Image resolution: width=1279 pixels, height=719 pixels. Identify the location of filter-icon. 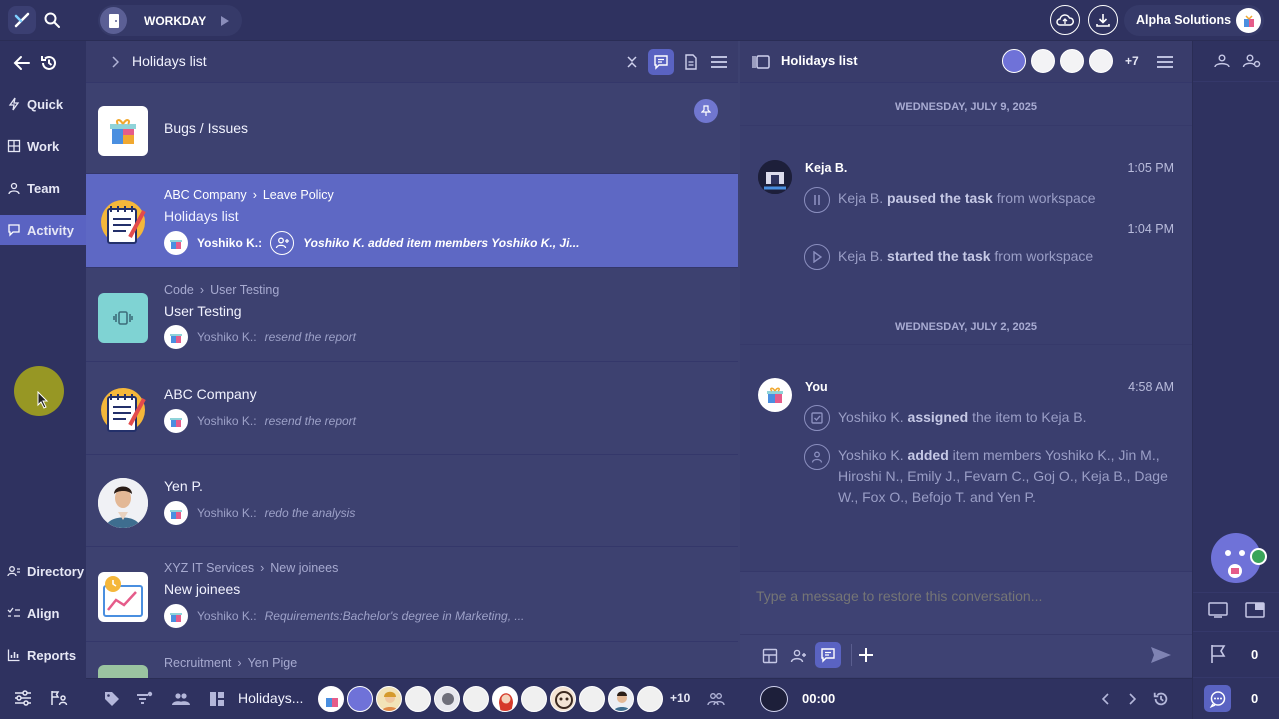
(145, 699).